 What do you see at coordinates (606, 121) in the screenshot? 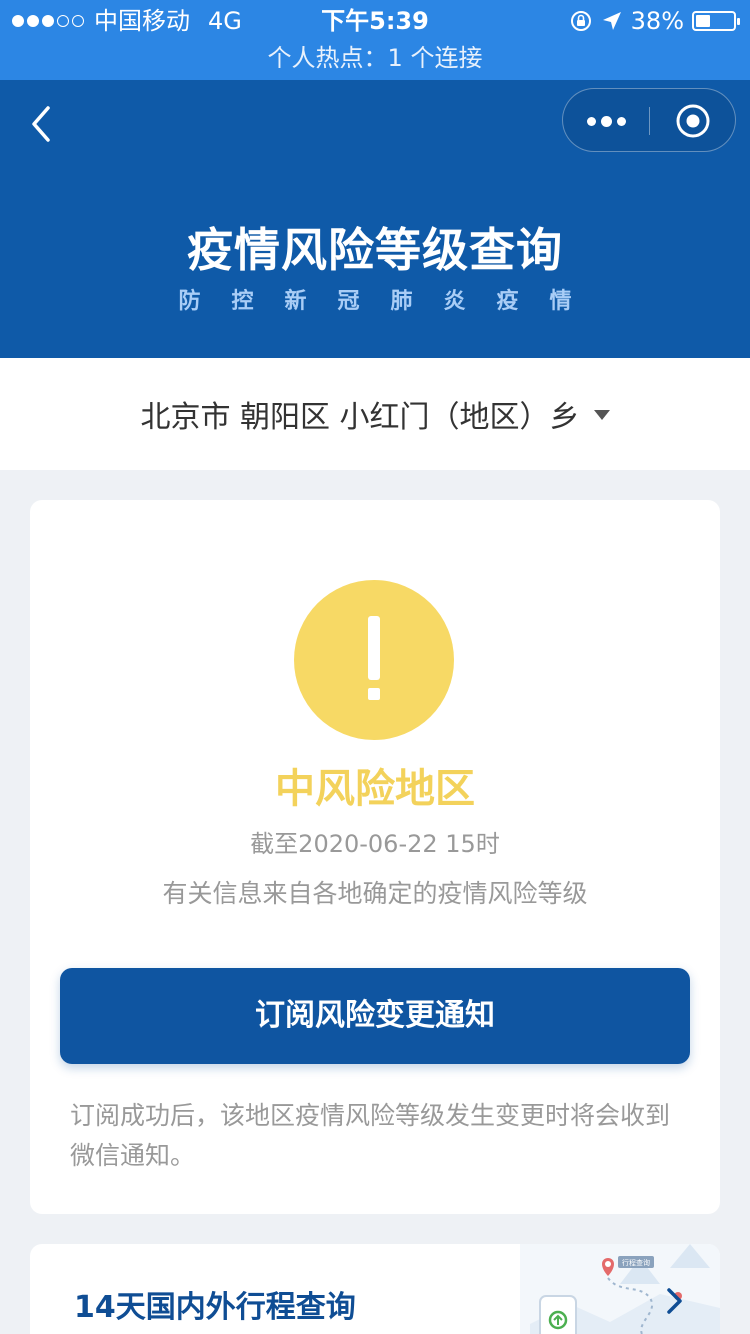
I see `more-dots-icon` at bounding box center [606, 121].